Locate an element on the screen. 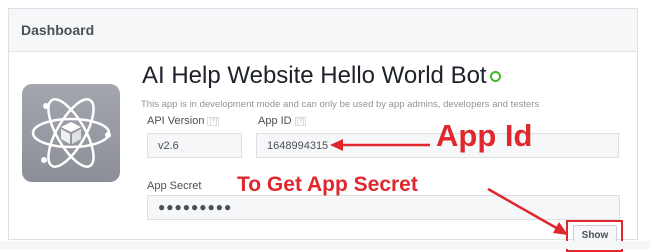  annotation-arrows is located at coordinates (449, 187).